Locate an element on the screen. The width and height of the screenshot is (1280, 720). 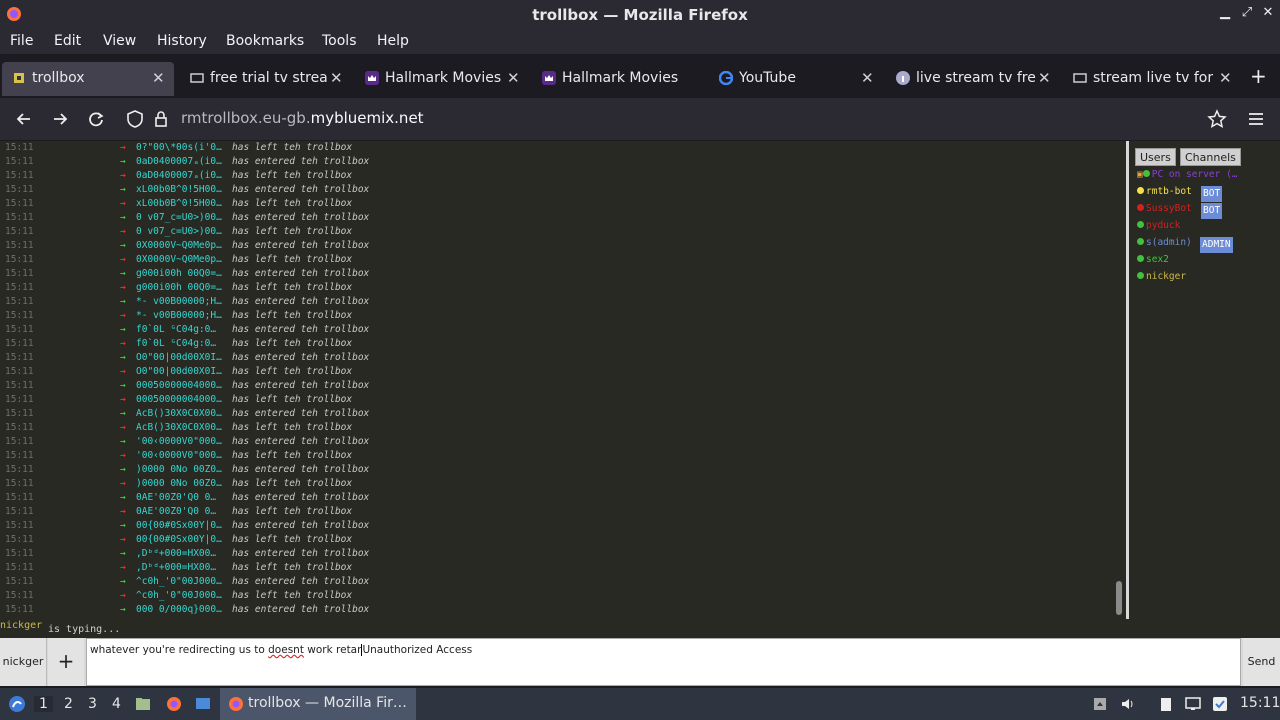
file-manager-icon is located at coordinates (143, 704).